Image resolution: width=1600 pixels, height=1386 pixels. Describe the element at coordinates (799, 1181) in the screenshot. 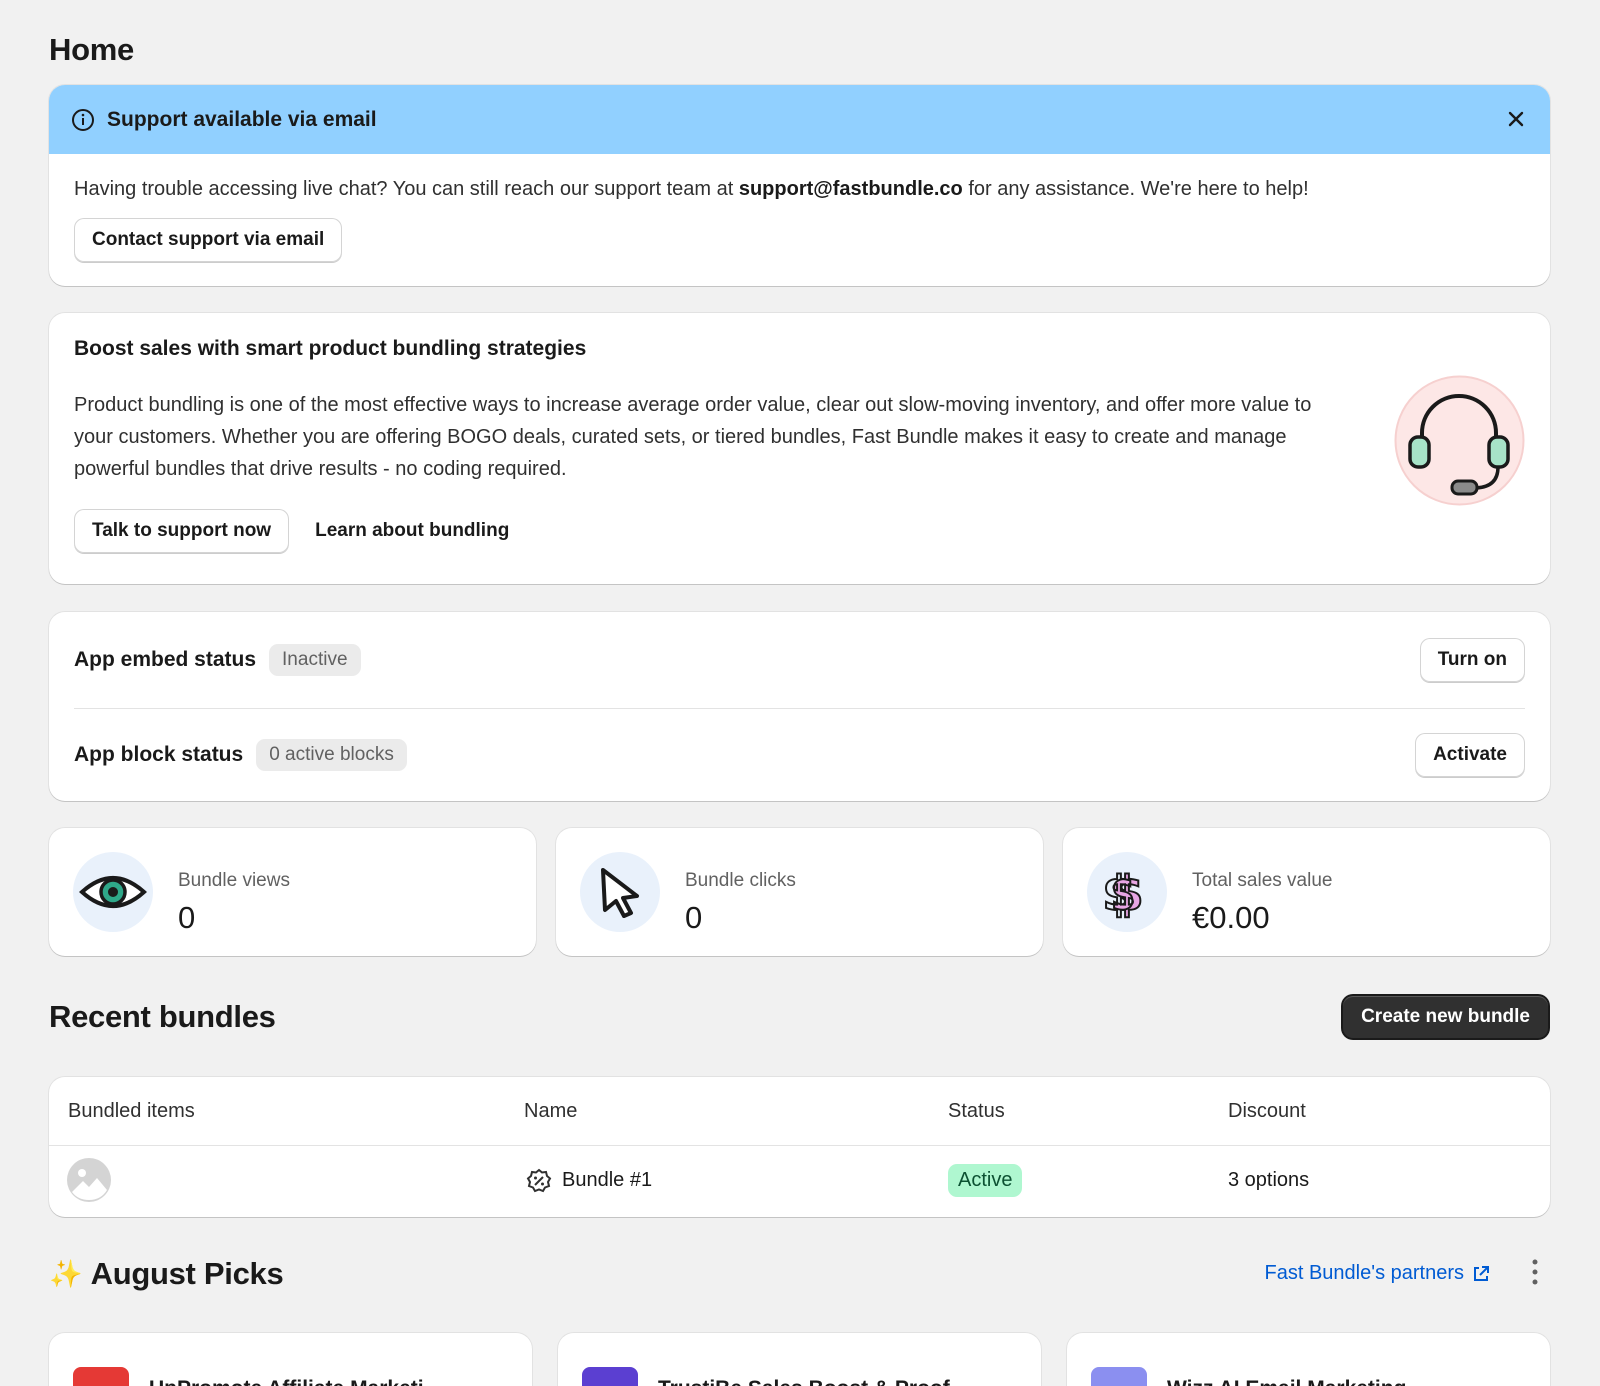

I see `table-row: Bundle #1 Active 3 options` at that location.